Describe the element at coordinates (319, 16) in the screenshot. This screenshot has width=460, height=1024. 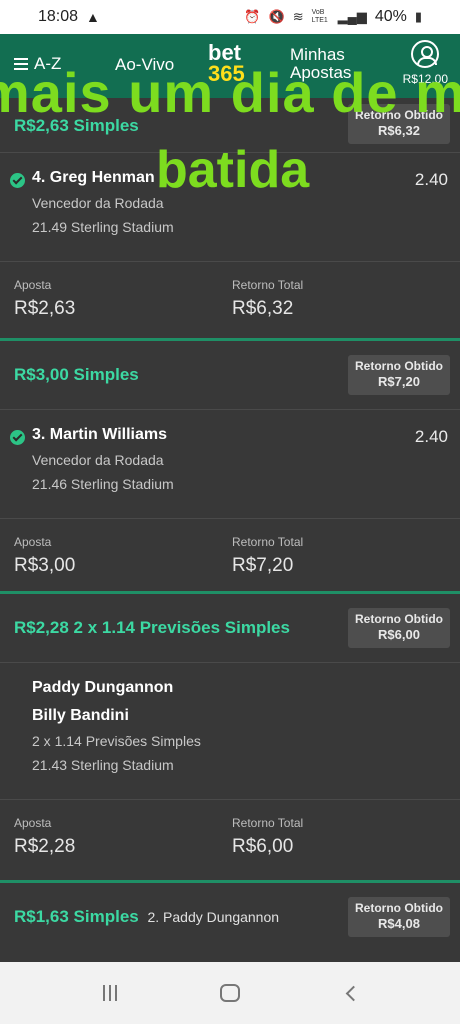
I see `lte-icon: VoB LTE1` at that location.